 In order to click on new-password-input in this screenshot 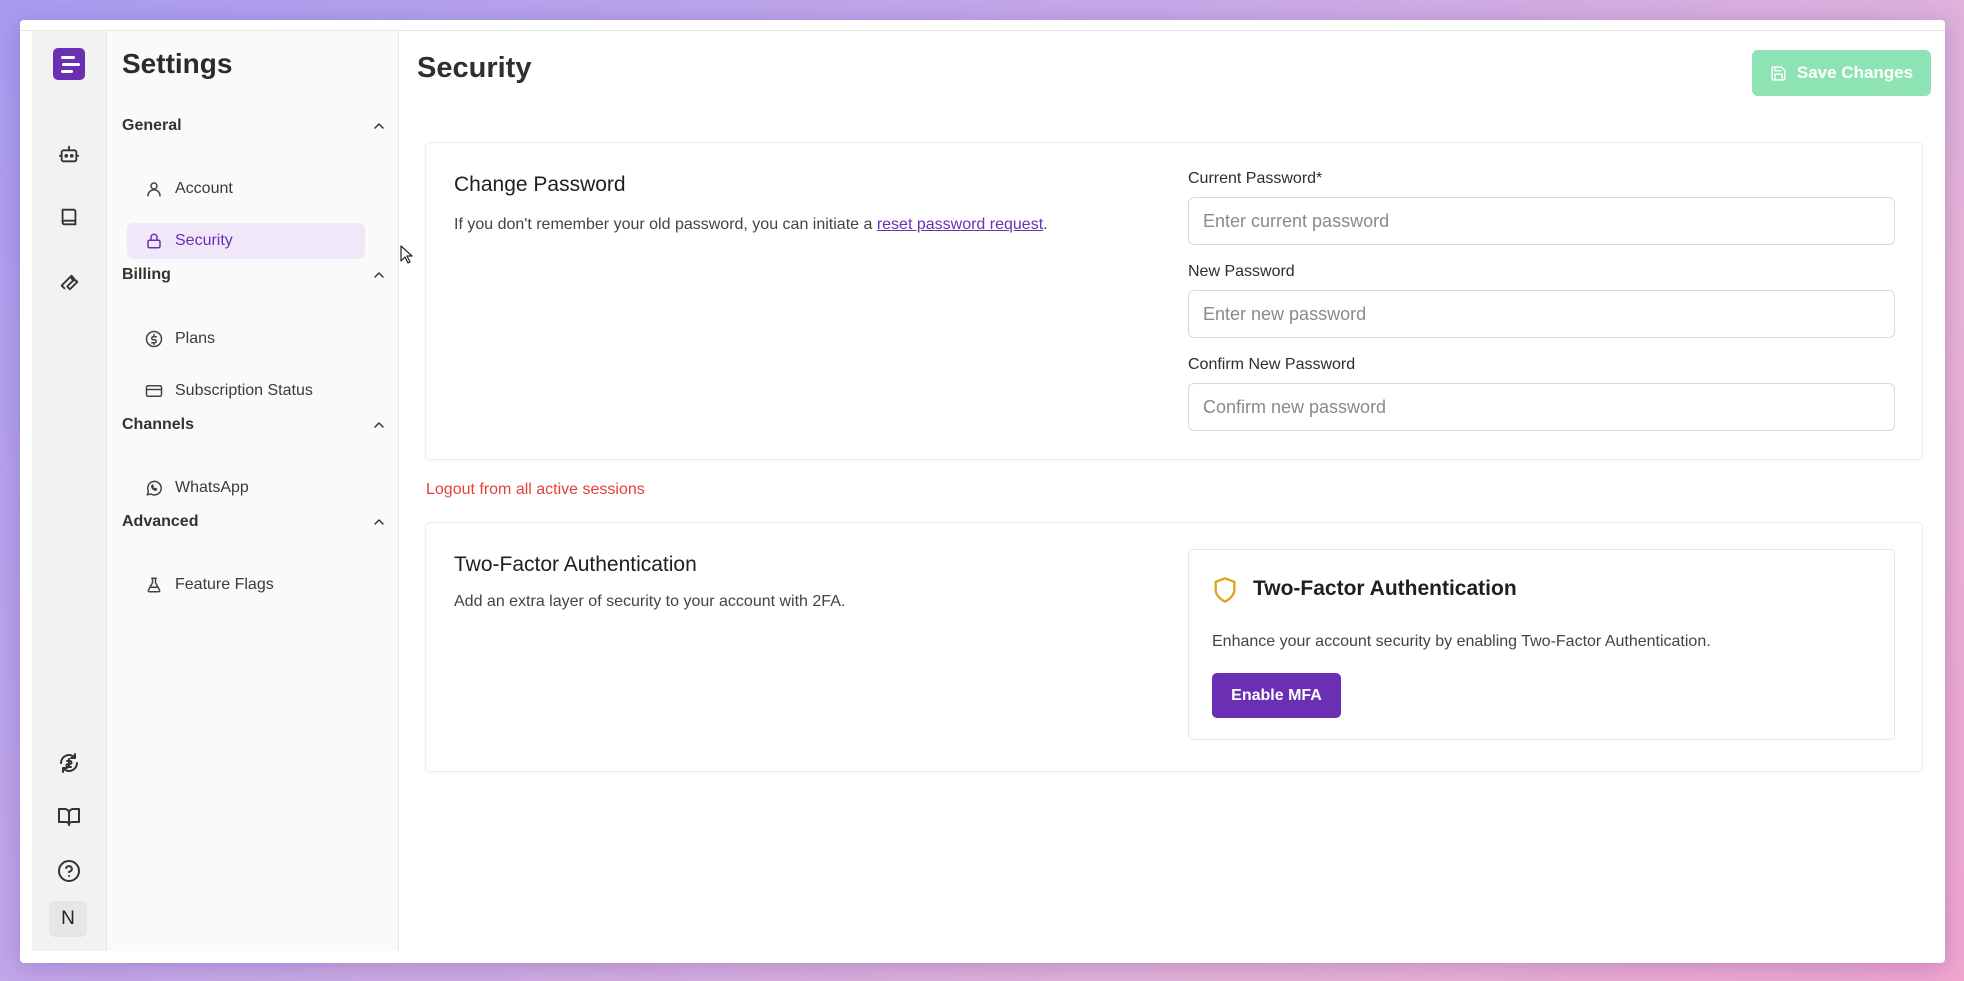, I will do `click(1541, 314)`.